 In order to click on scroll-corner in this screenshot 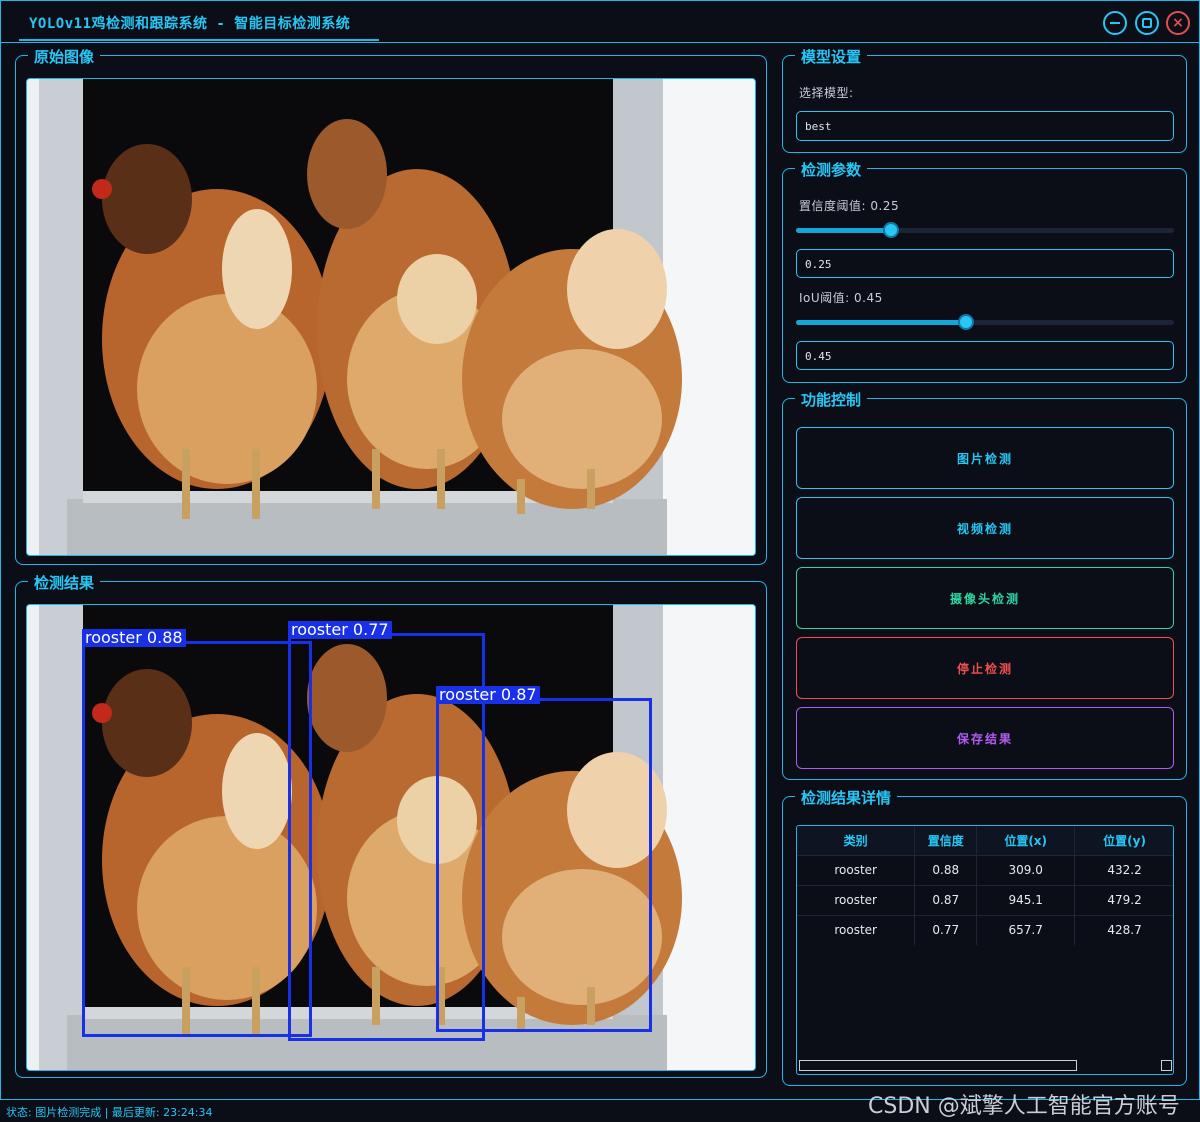, I will do `click(1166, 1065)`.